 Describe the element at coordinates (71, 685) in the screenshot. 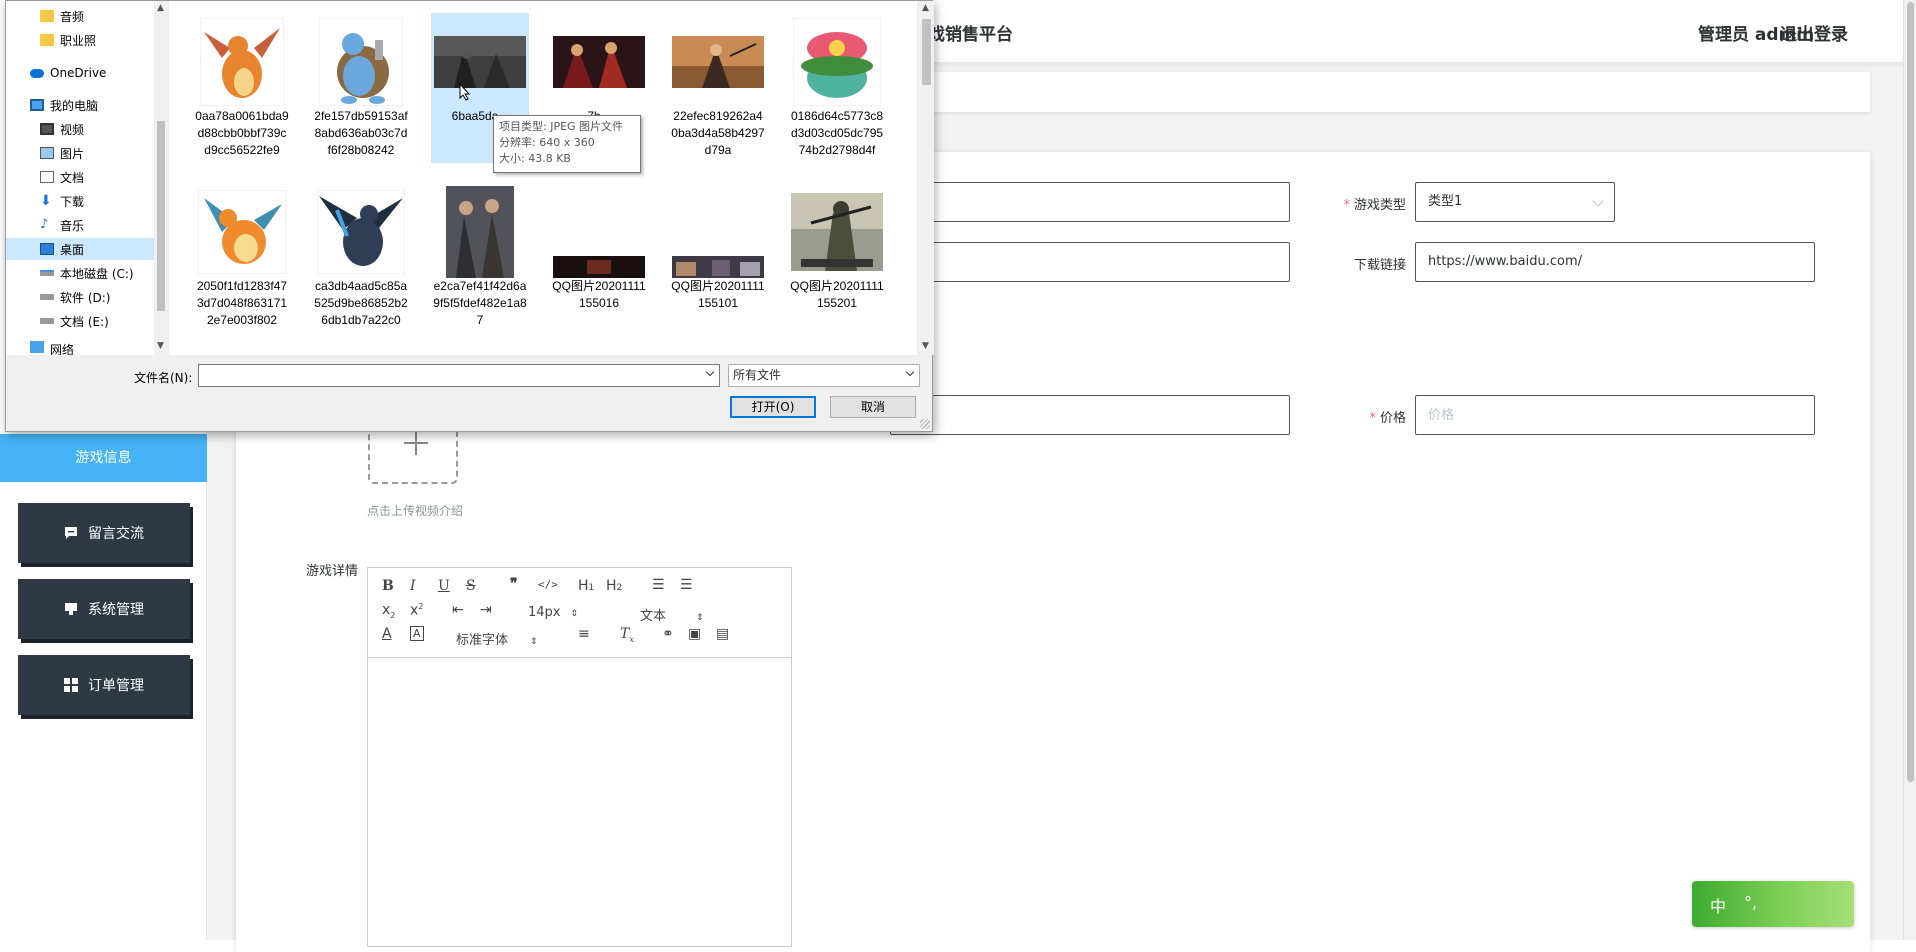

I see `grid-icon` at that location.